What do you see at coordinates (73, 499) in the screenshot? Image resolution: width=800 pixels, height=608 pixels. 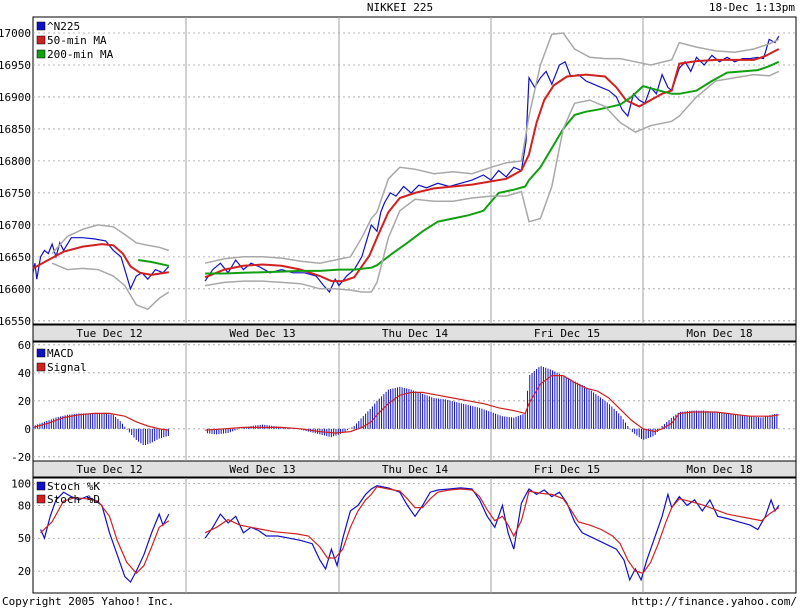 I see `legend-label-stoch-d: Stoch %D` at bounding box center [73, 499].